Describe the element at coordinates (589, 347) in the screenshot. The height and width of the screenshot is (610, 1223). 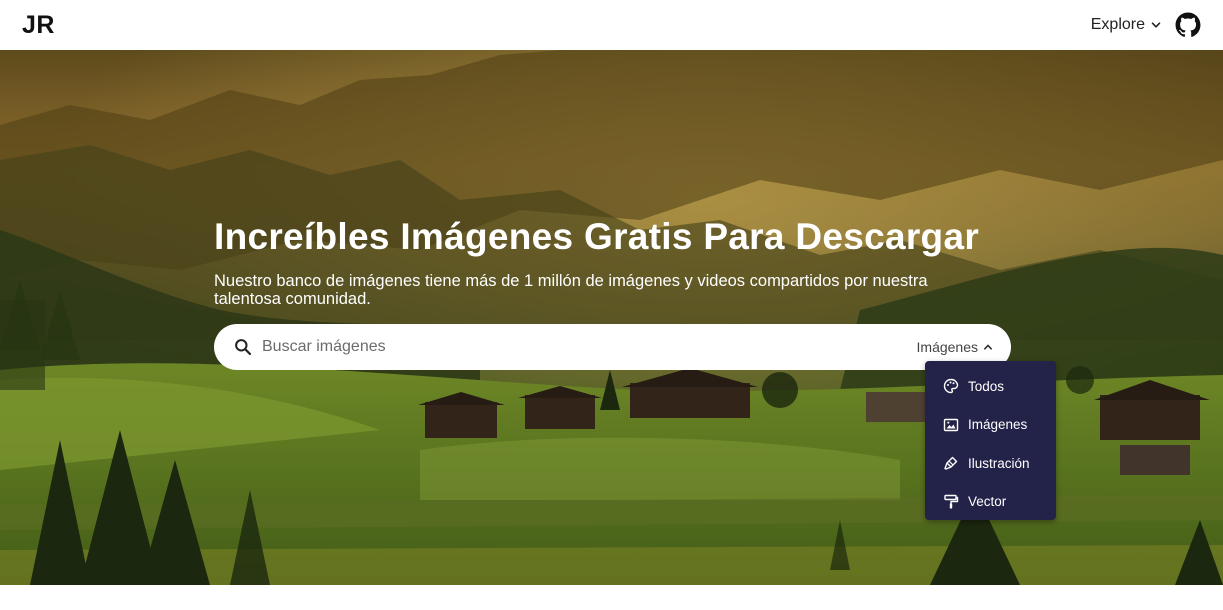
I see `search-input` at that location.